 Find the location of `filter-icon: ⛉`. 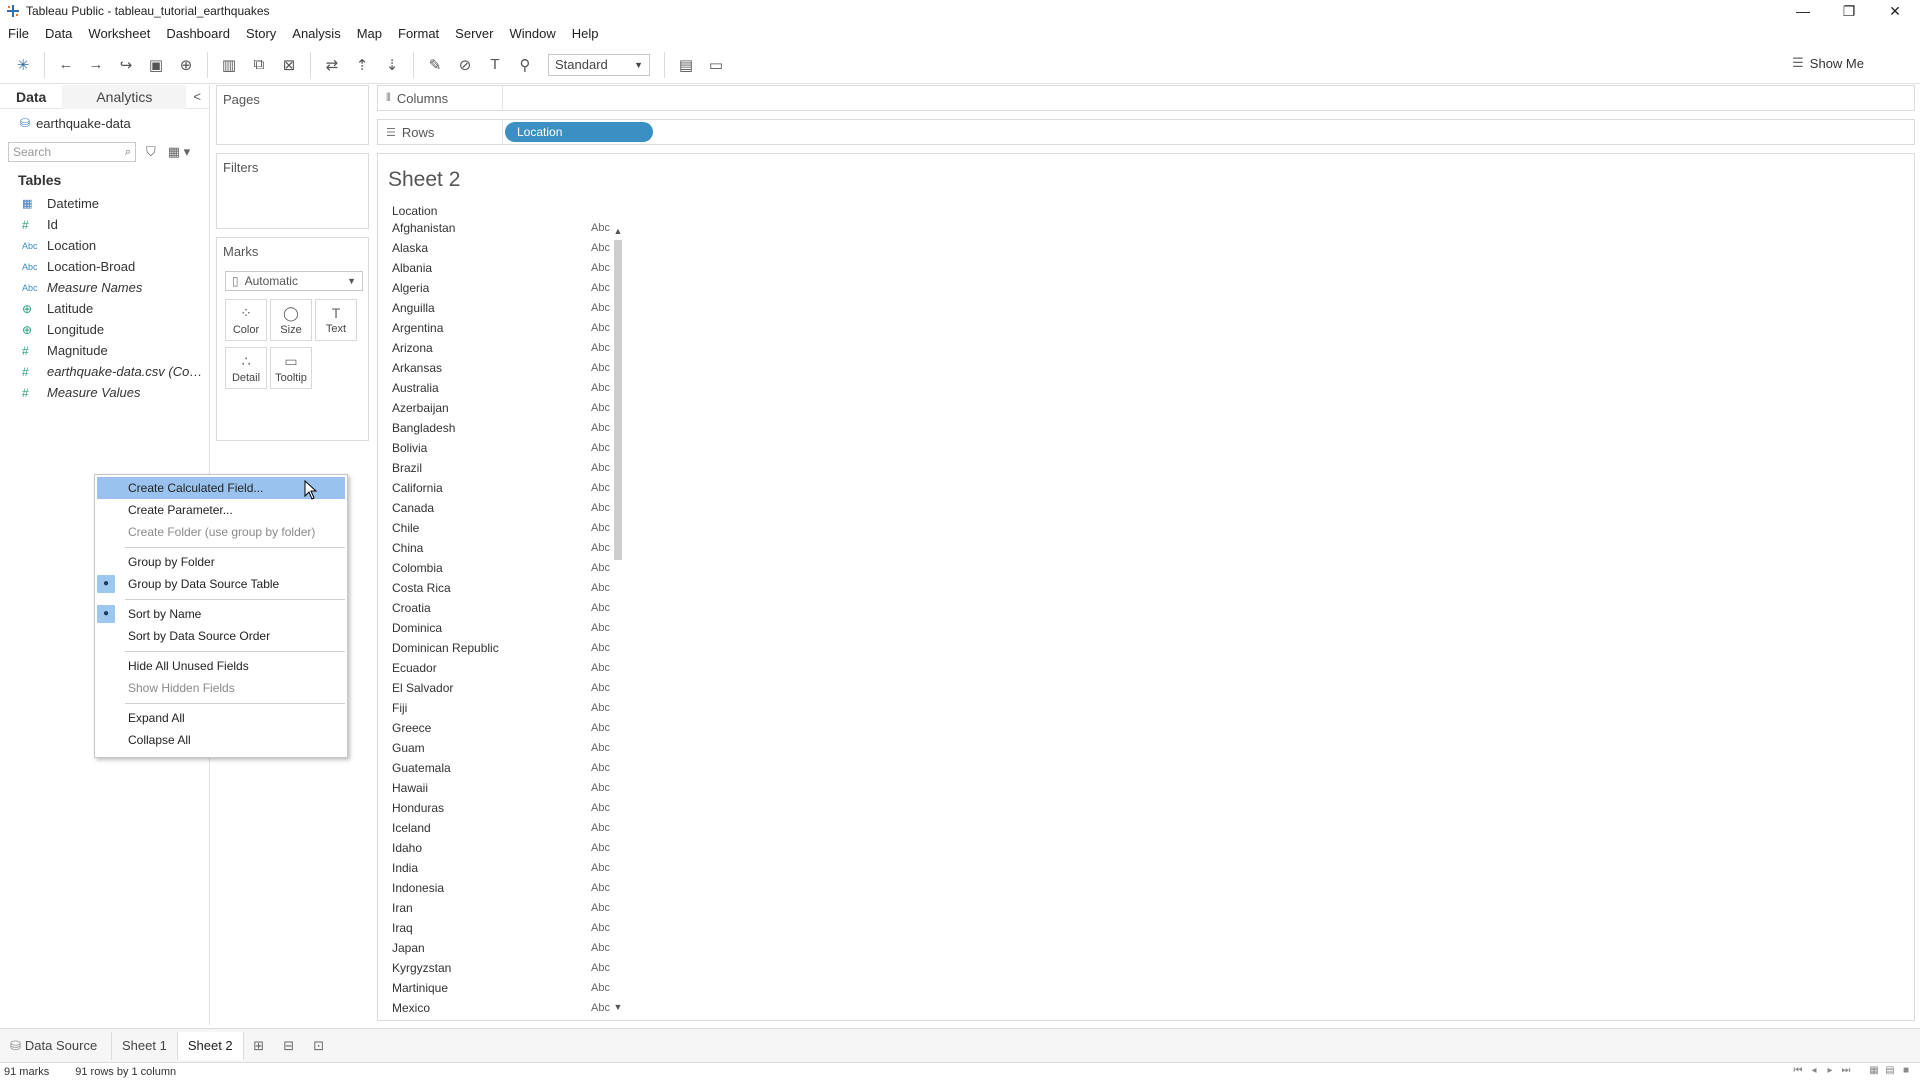

filter-icon: ⛉ is located at coordinates (151, 152).